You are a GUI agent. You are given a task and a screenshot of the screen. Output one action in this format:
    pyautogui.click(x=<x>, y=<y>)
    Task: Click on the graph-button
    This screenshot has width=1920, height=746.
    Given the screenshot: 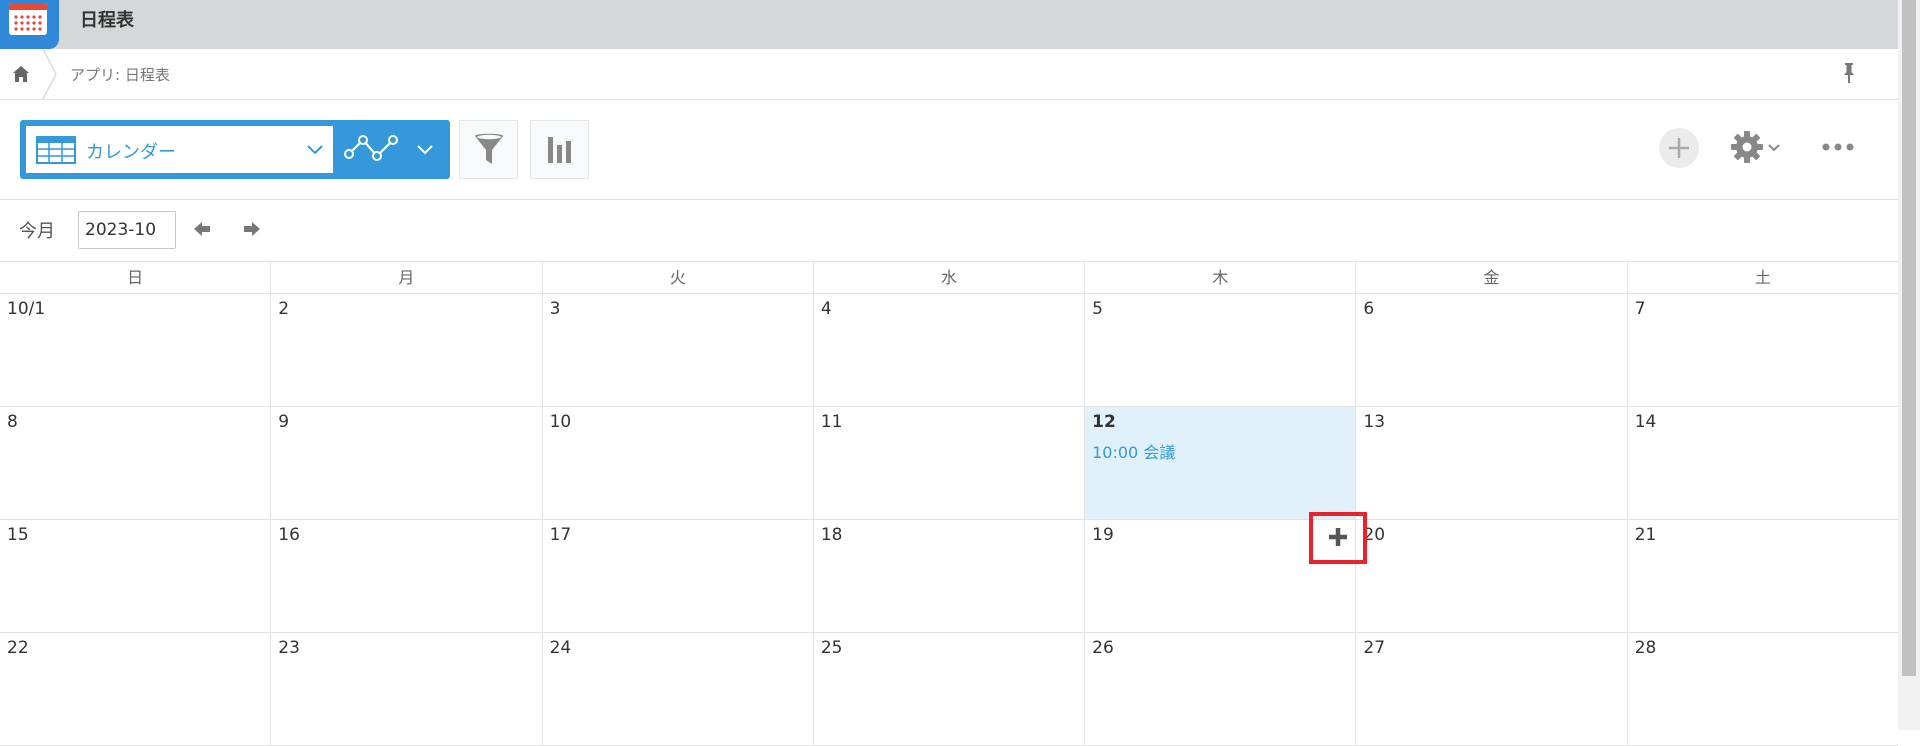 What is the action you would take?
    pyautogui.click(x=559, y=149)
    